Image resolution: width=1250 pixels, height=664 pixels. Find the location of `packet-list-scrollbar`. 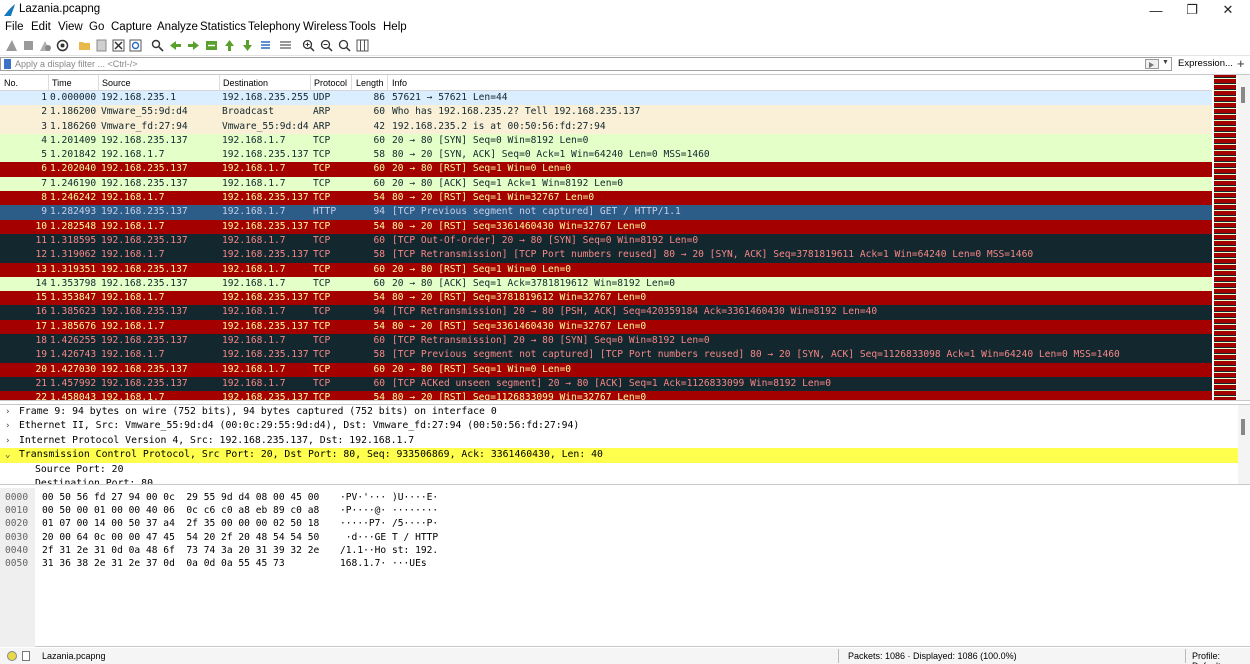

packet-list-scrollbar is located at coordinates (1244, 237).